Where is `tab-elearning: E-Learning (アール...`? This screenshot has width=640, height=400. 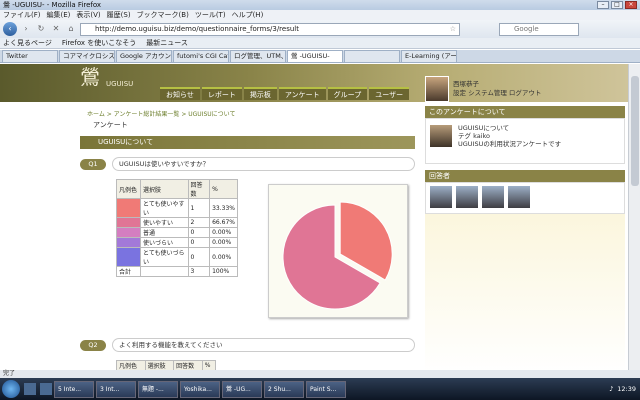 tab-elearning: E-Learning (アール... is located at coordinates (429, 56).